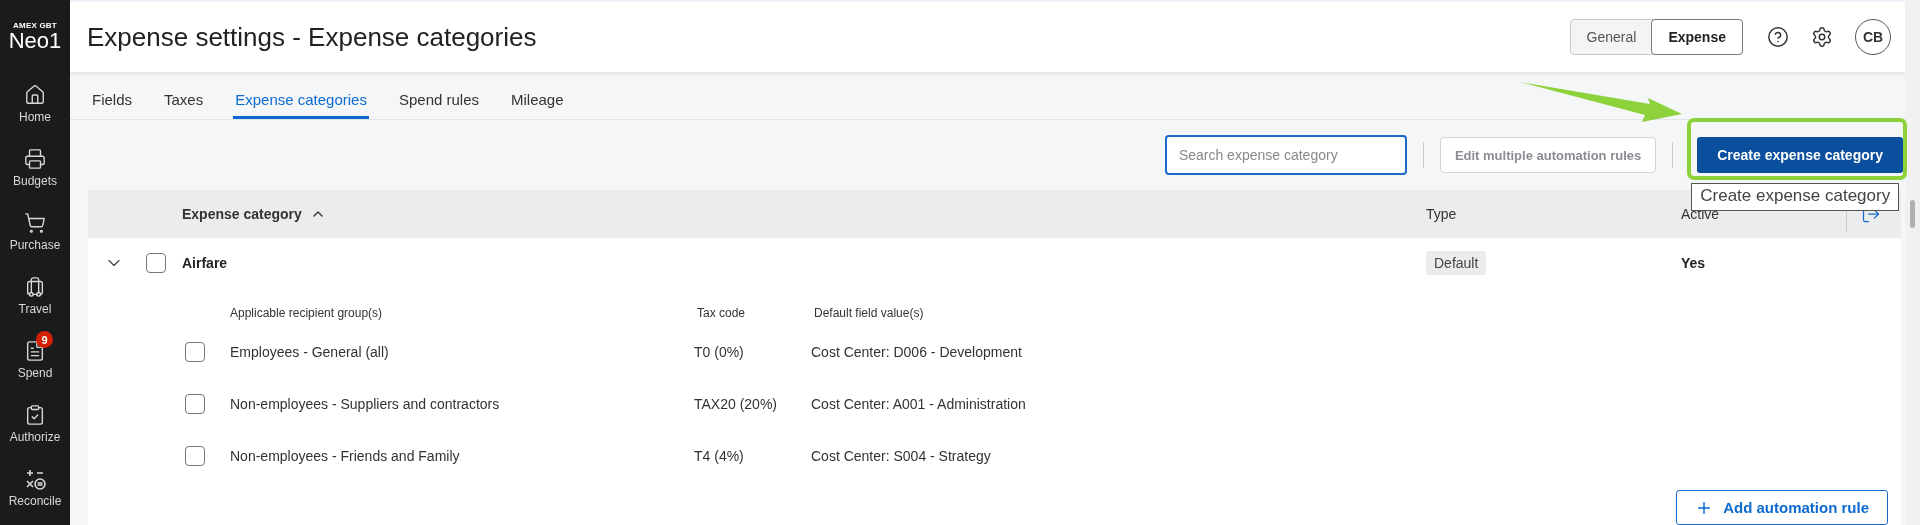 The height and width of the screenshot is (525, 1920). What do you see at coordinates (35, 95) in the screenshot?
I see `home-icon` at bounding box center [35, 95].